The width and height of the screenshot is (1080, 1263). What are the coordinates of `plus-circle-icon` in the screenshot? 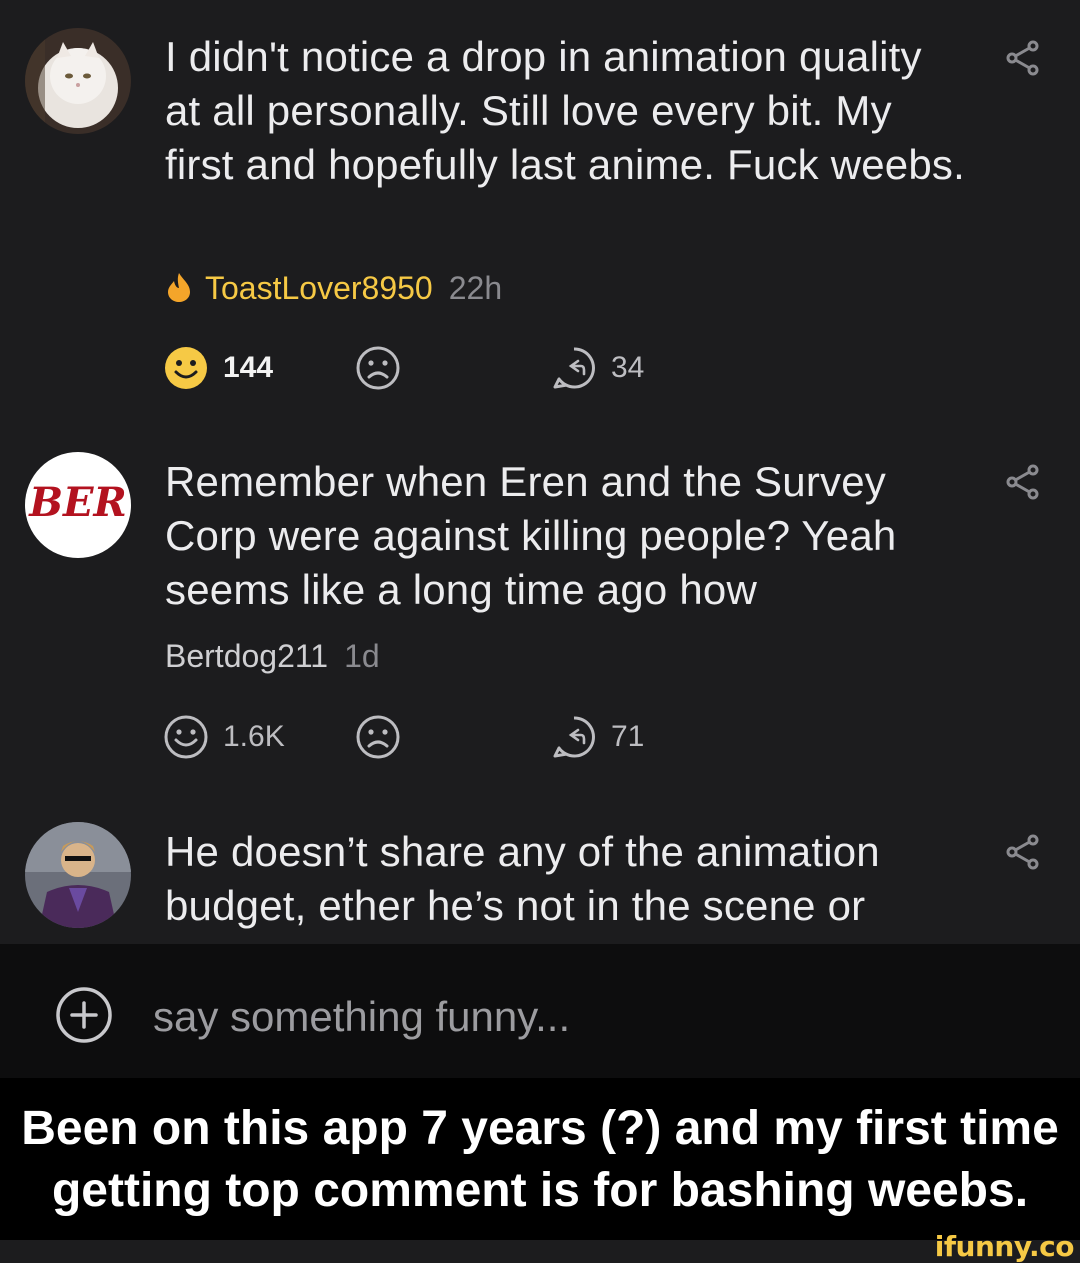 It's located at (84, 1015).